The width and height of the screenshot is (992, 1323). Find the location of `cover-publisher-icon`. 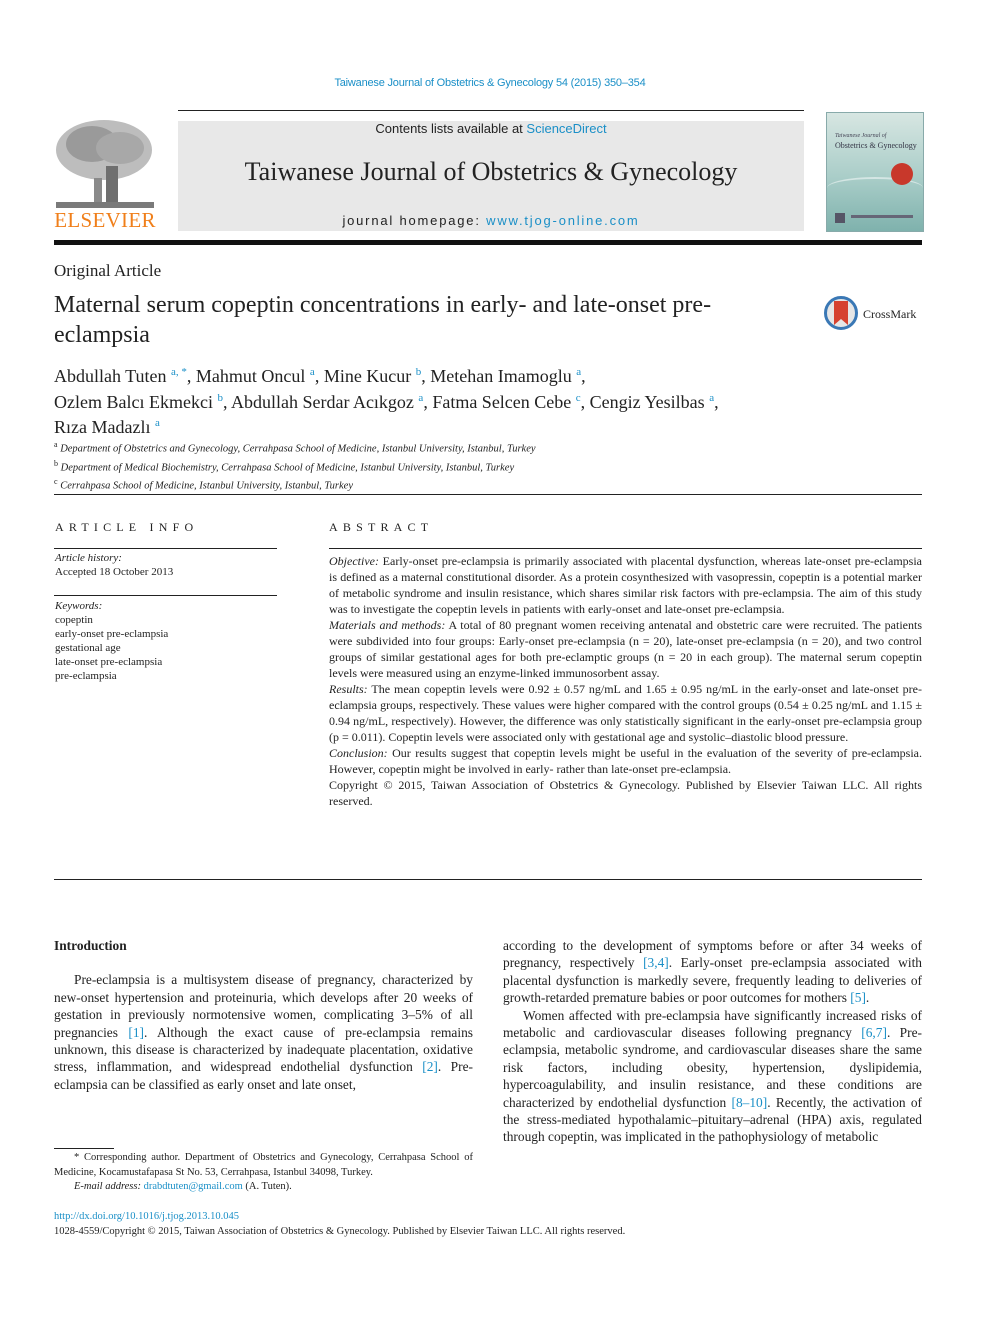

cover-publisher-icon is located at coordinates (840, 218).